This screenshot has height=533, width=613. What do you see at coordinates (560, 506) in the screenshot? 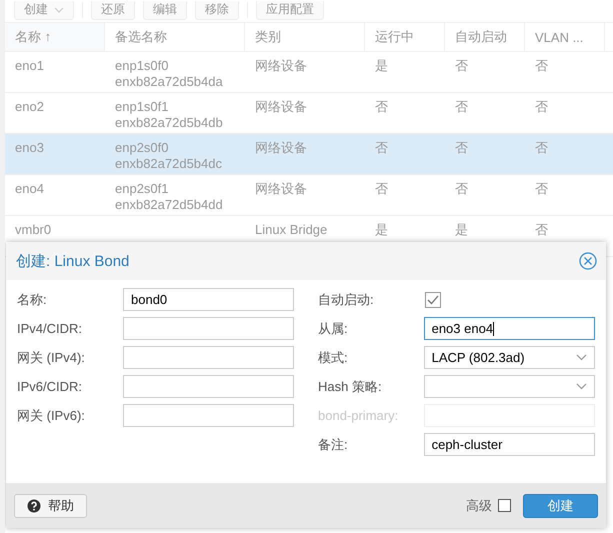
I see `create-button: 创建` at bounding box center [560, 506].